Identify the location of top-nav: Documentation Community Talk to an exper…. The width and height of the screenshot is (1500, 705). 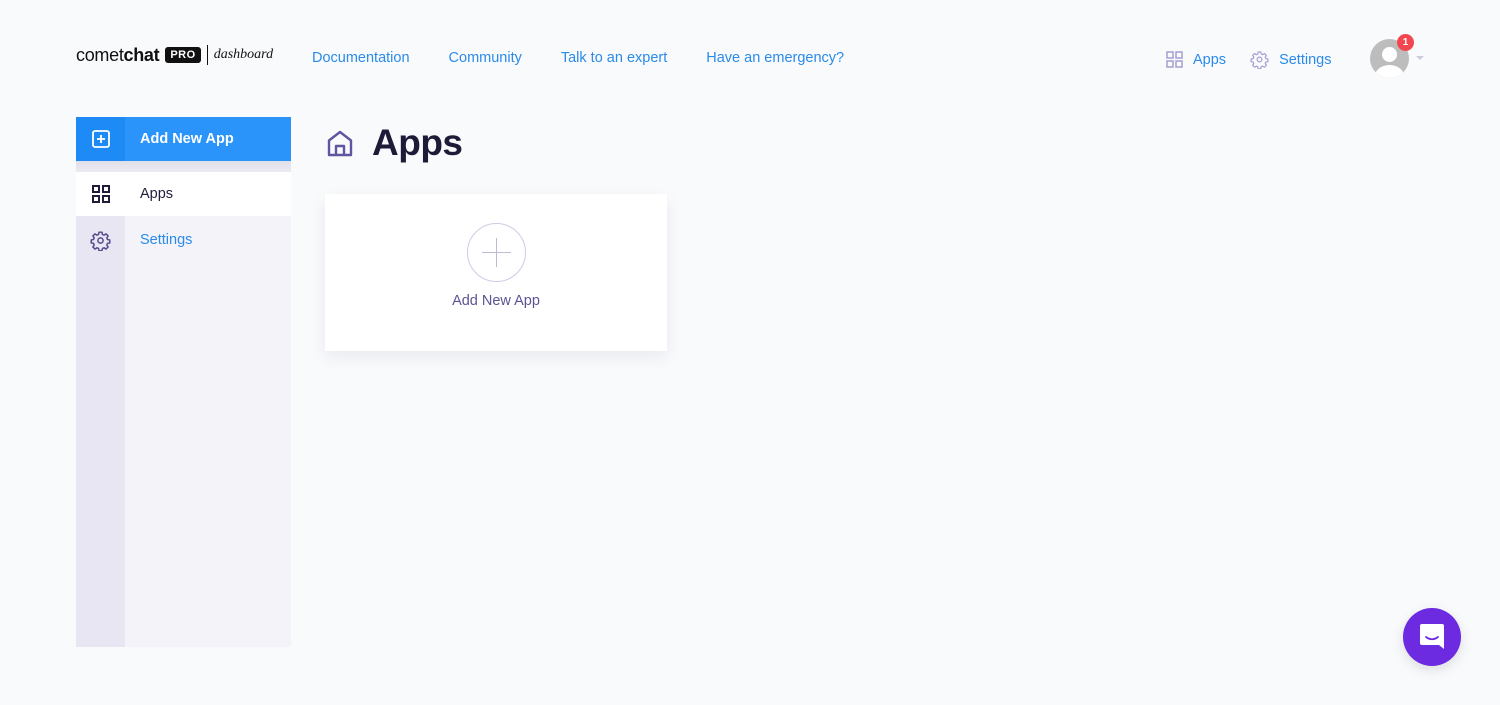
(578, 58).